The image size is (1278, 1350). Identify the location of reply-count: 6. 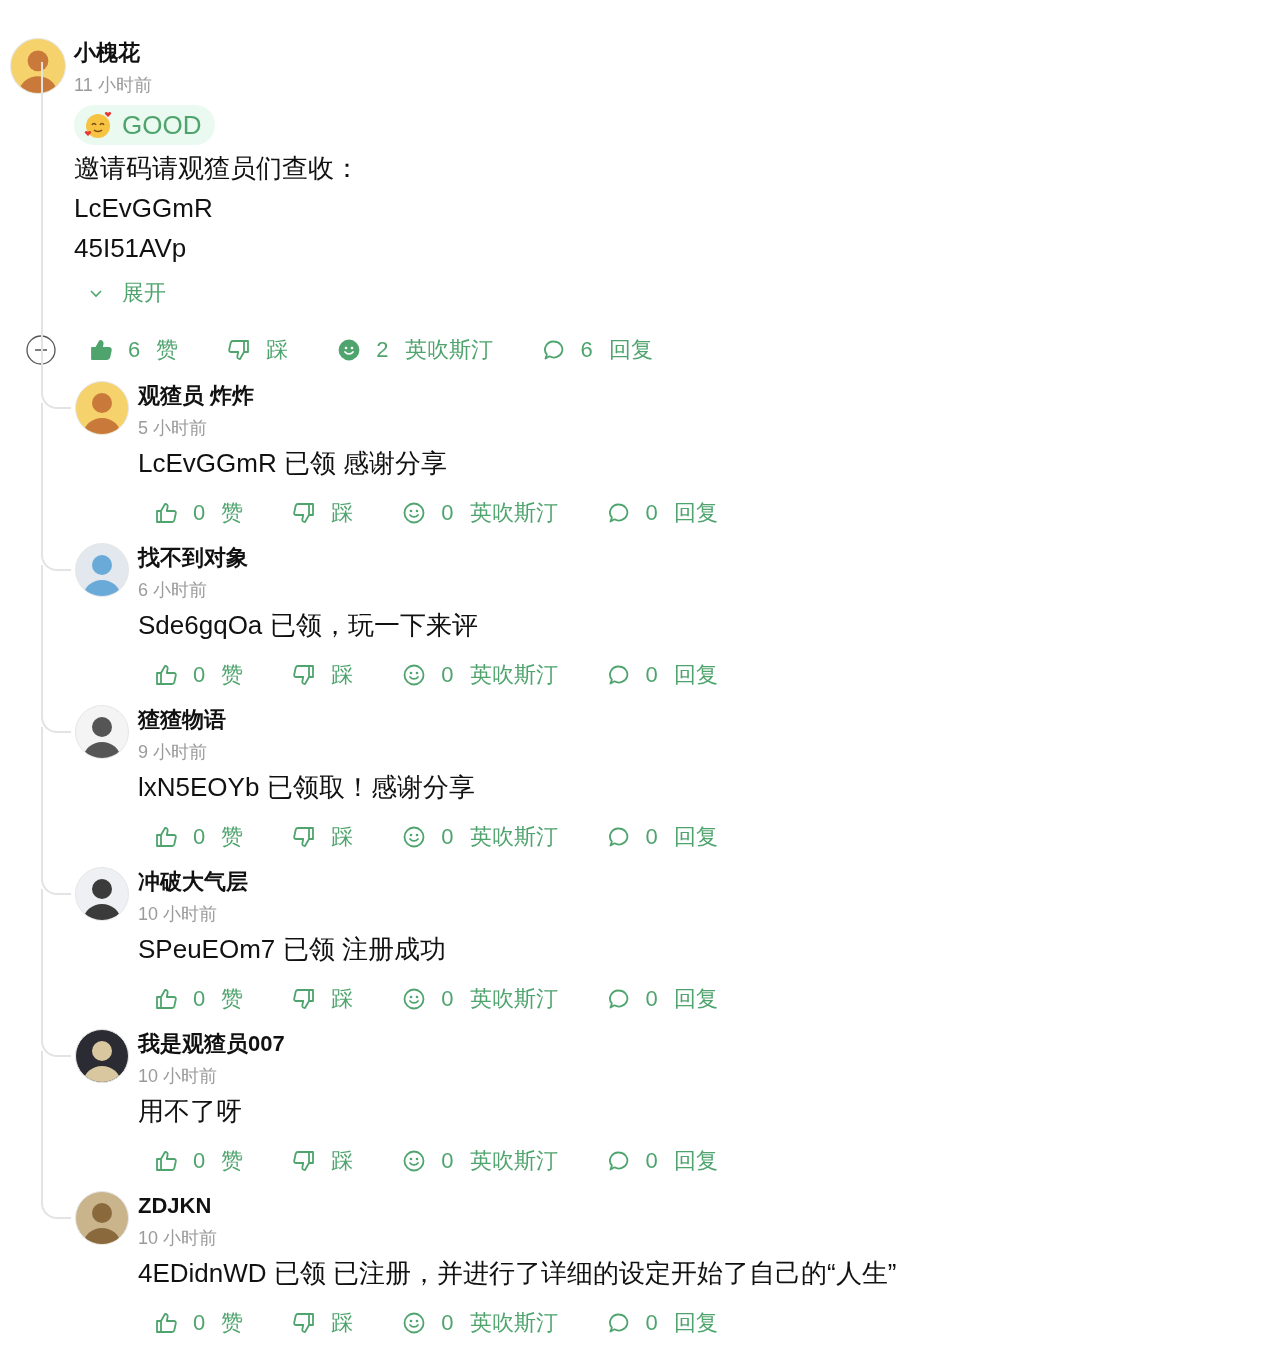
(586, 350).